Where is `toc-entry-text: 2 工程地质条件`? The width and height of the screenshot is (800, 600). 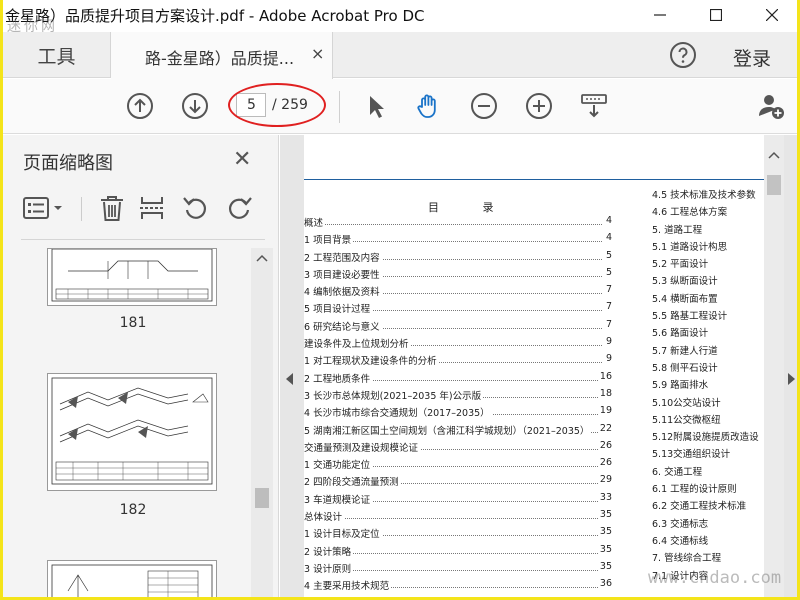
toc-entry-text: 2 工程地质条件 is located at coordinates (338, 377).